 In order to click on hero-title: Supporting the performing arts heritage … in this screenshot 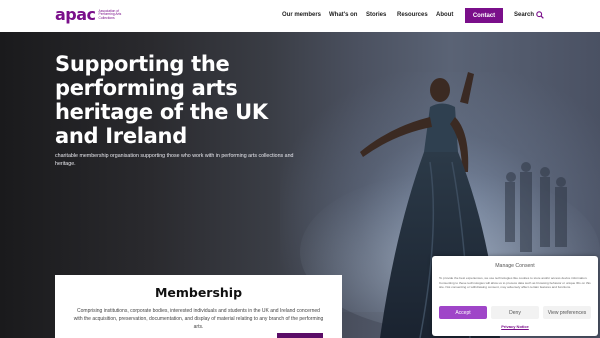, I will do `click(161, 100)`.